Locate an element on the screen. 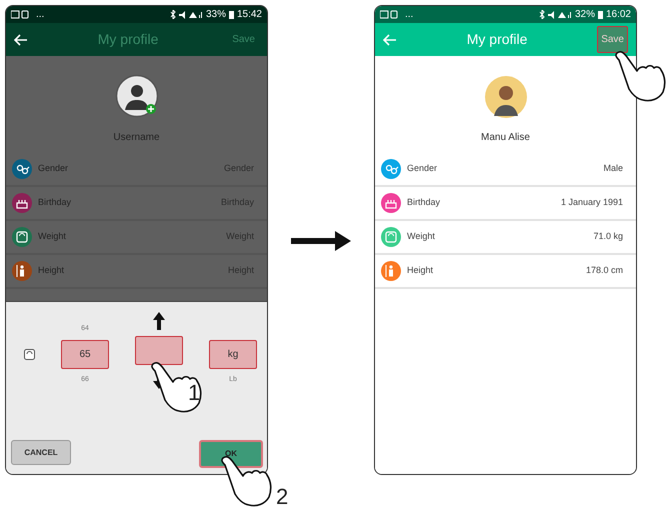 This screenshot has height=511, width=671. picker-selection is located at coordinates (159, 350).